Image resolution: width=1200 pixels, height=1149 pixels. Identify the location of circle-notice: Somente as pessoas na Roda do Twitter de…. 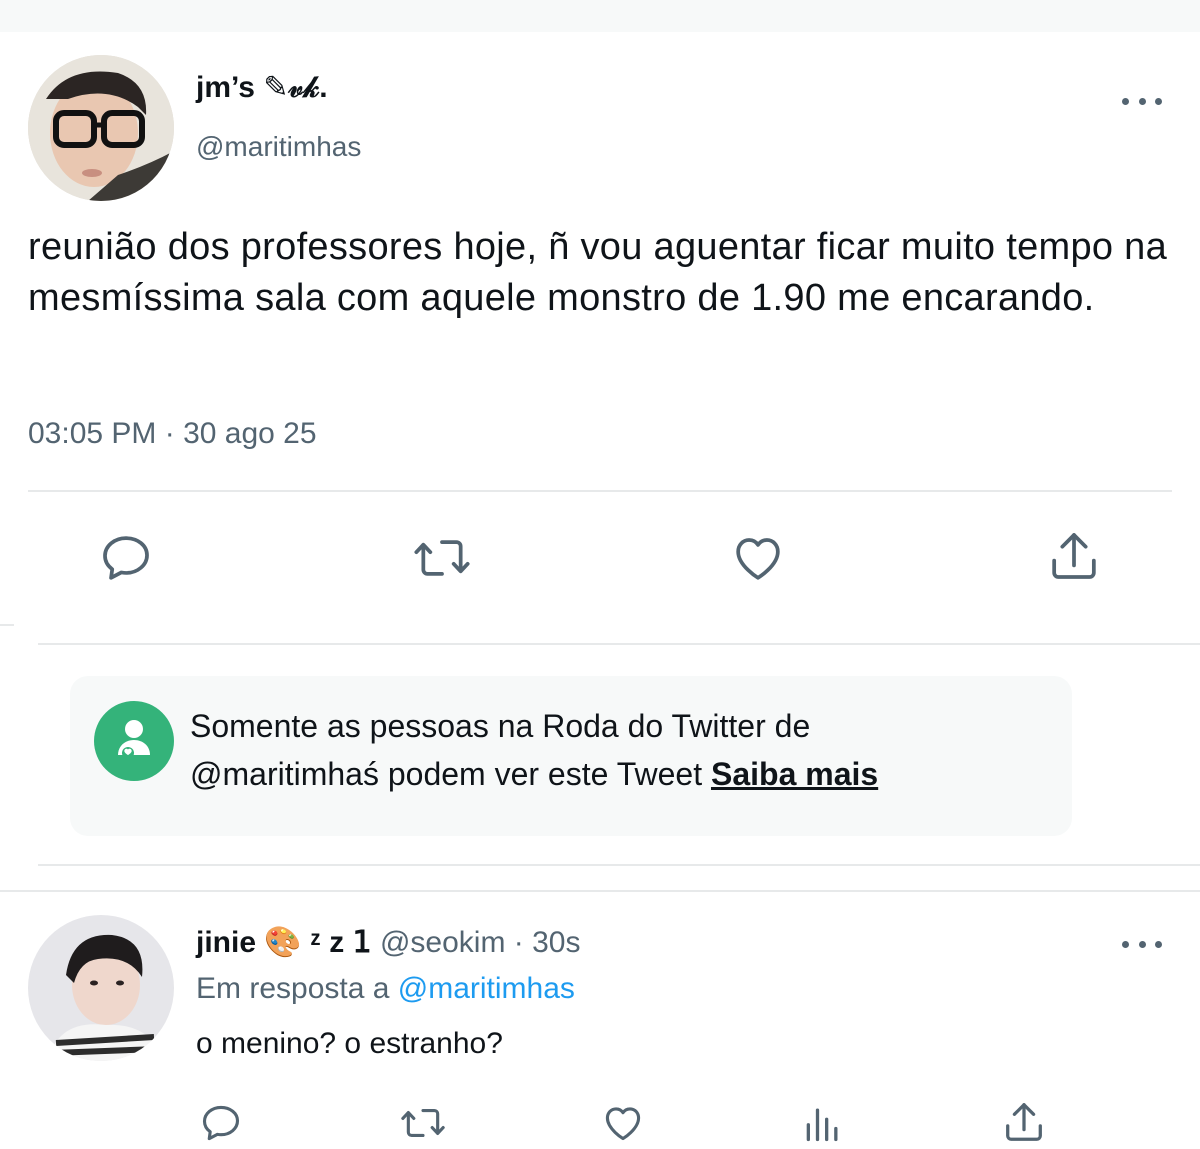
(571, 756).